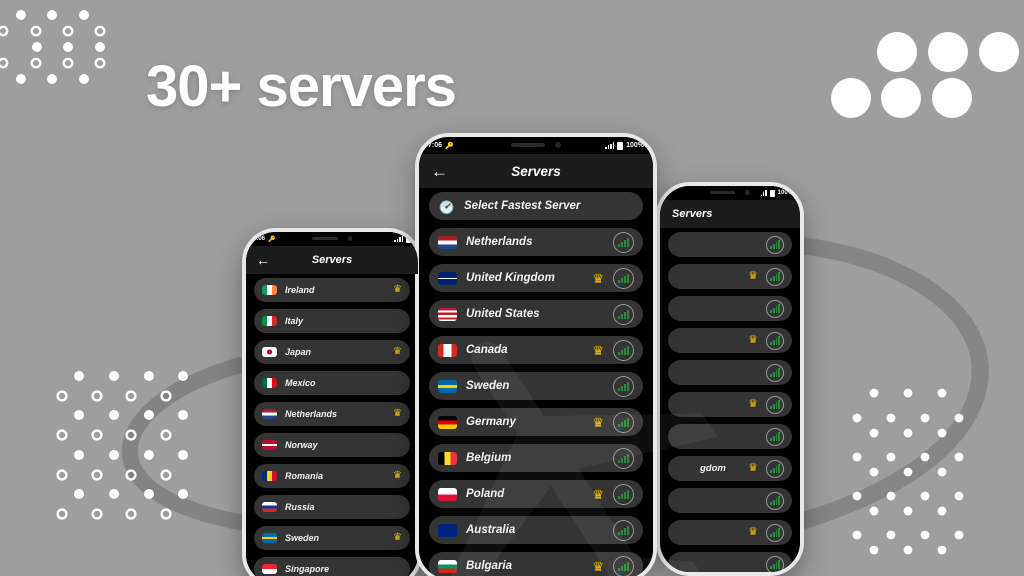  Describe the element at coordinates (536, 422) in the screenshot. I see `server-row: Germany ♛` at that location.